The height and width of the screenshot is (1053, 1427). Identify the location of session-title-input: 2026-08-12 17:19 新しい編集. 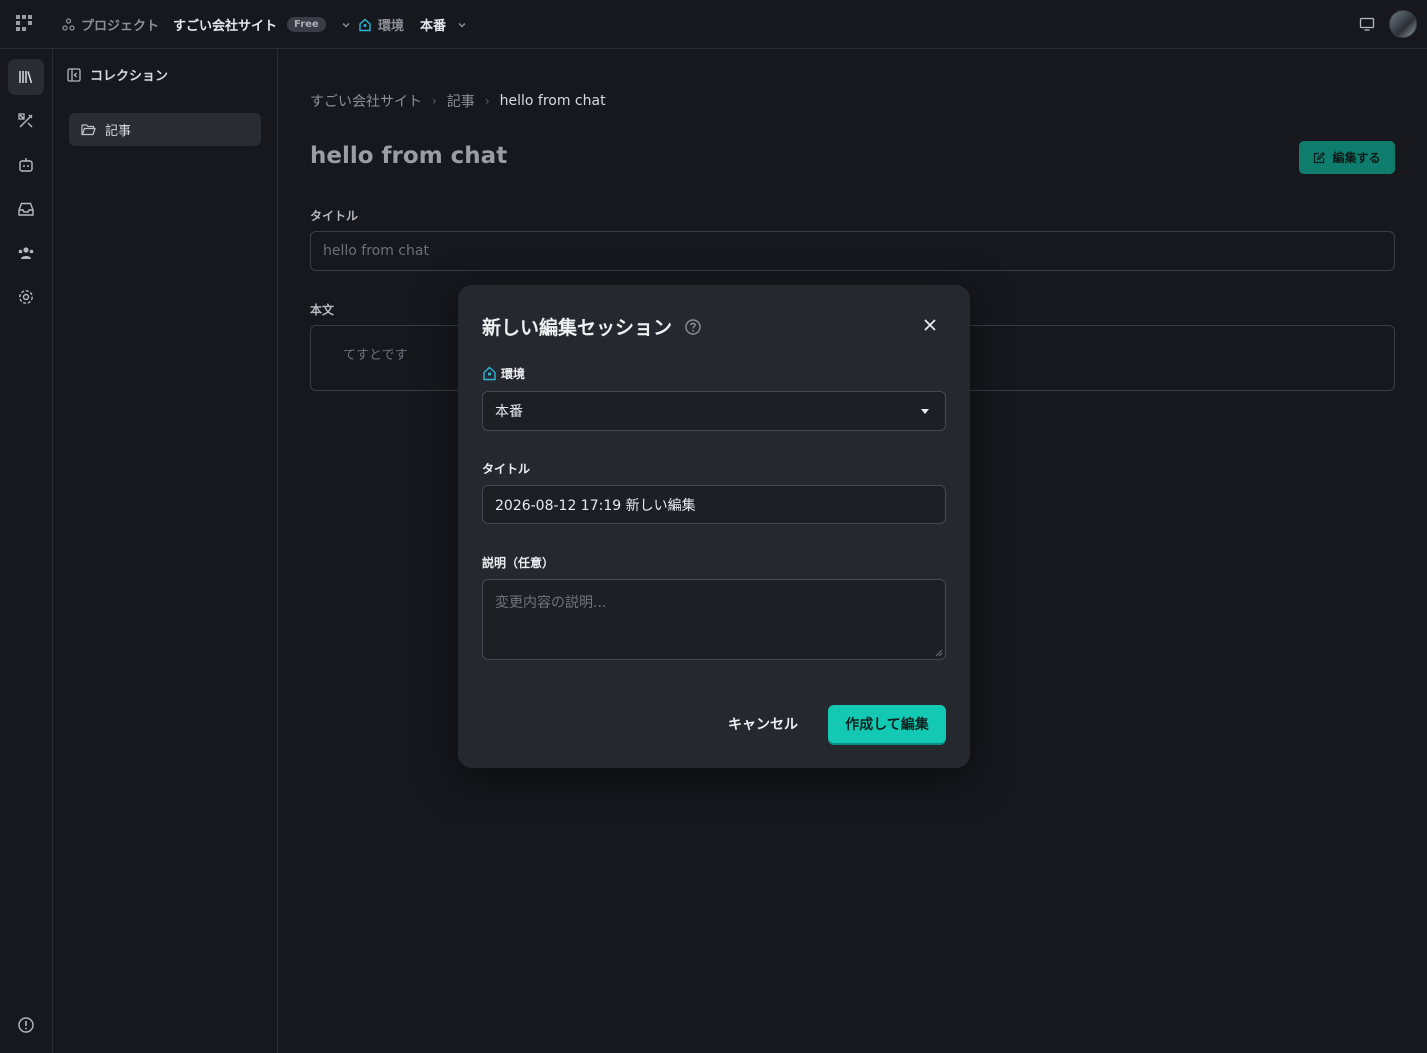
(714, 504).